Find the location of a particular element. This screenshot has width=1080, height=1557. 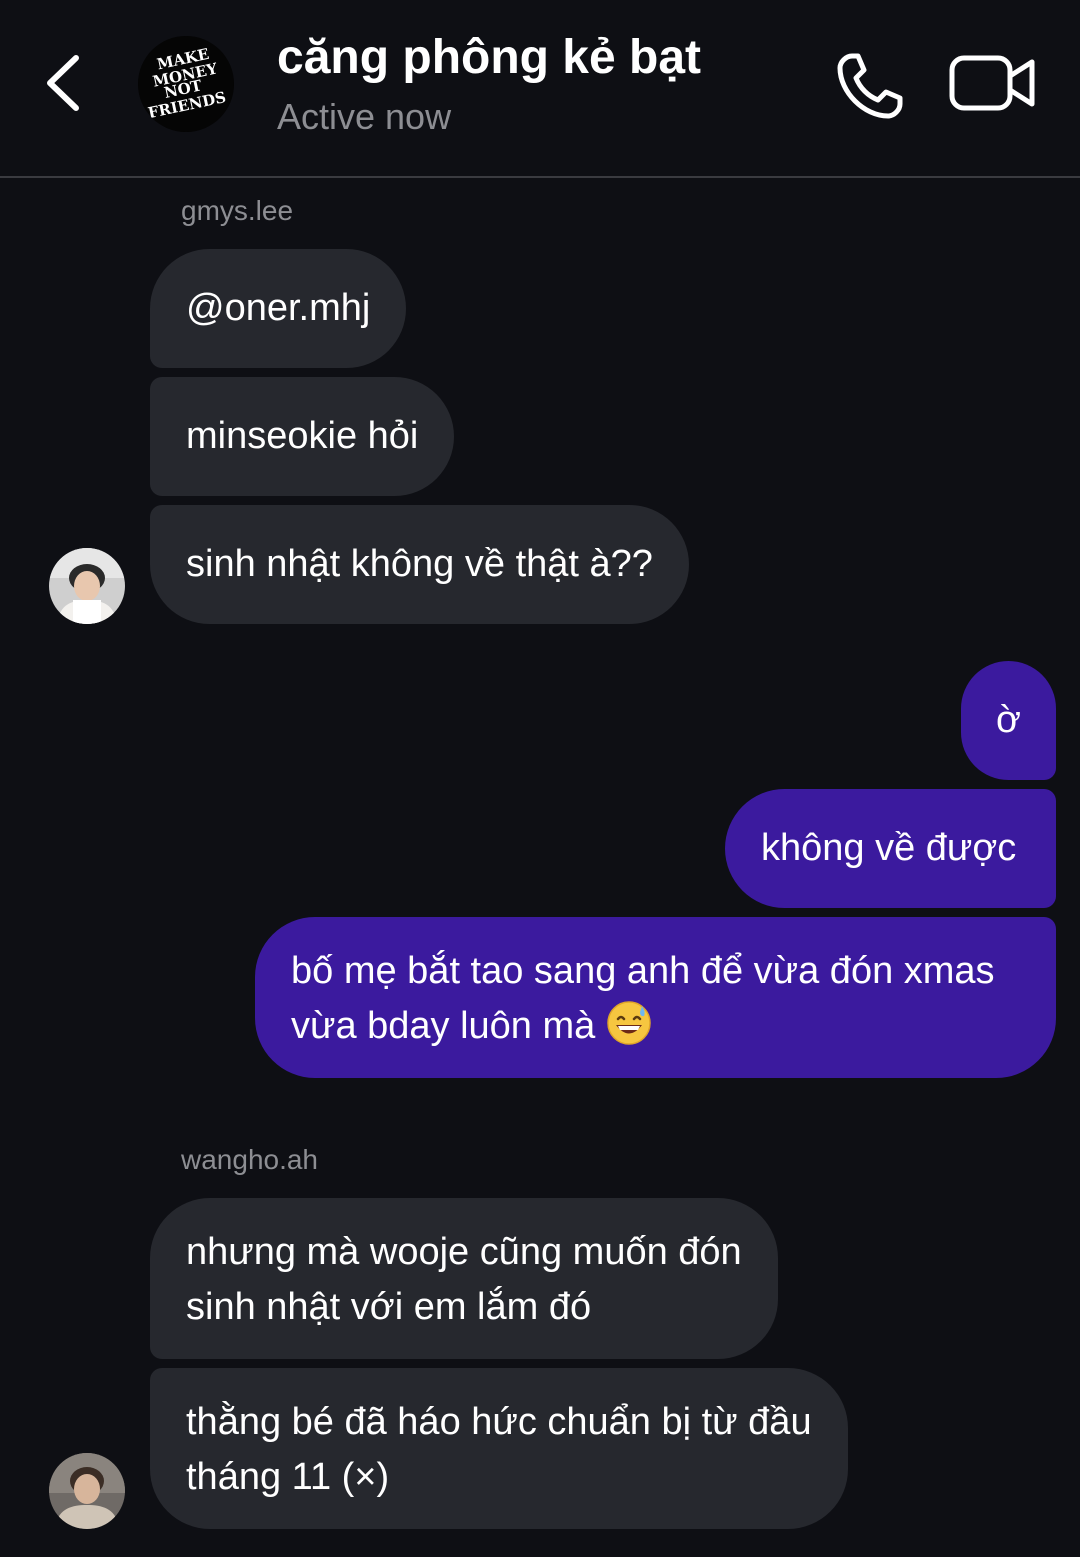

chevron-left-icon is located at coordinates (63, 83).